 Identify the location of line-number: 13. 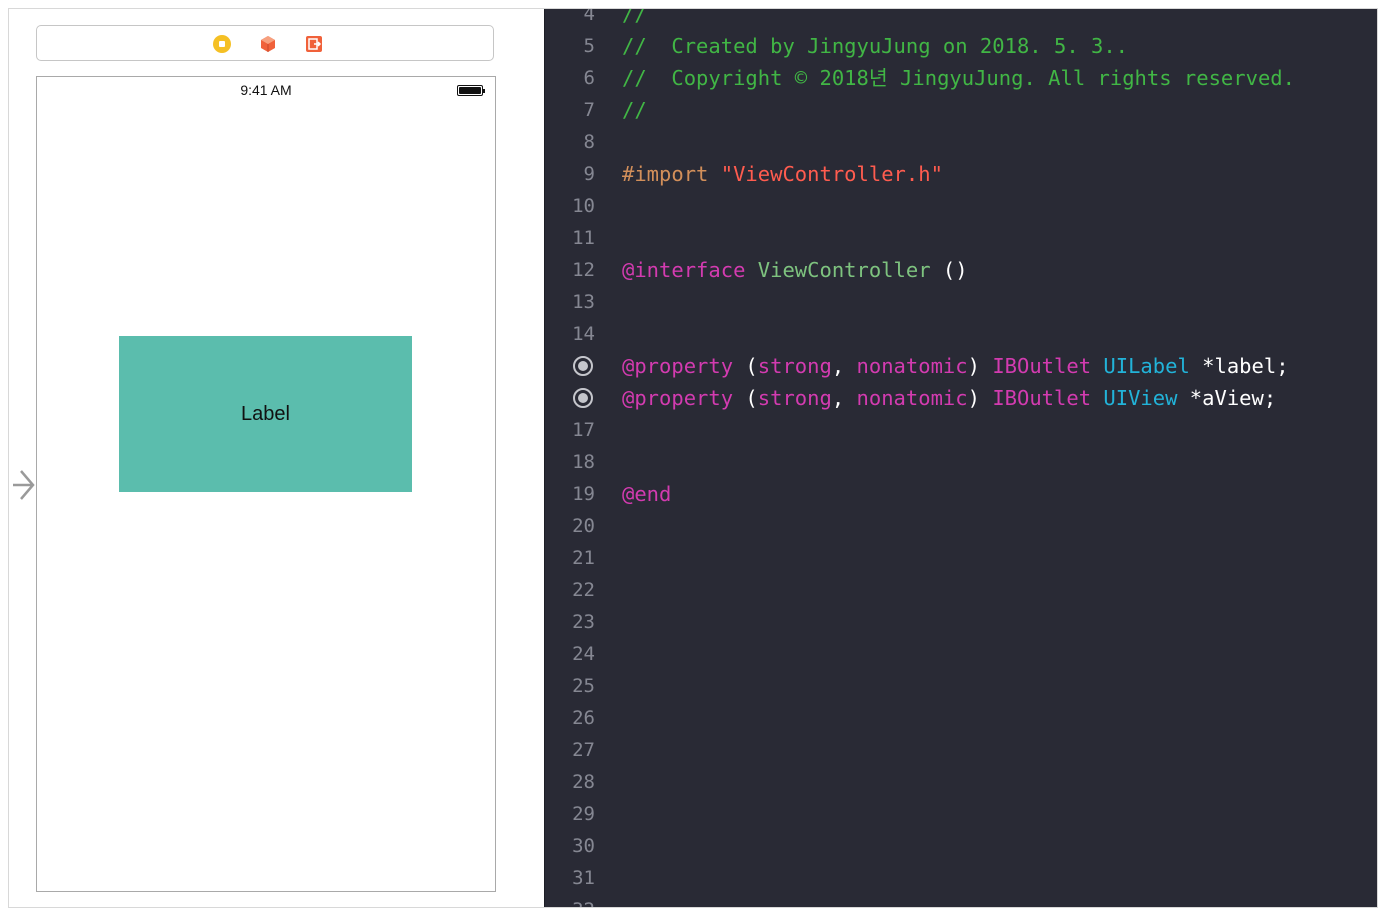
(583, 302).